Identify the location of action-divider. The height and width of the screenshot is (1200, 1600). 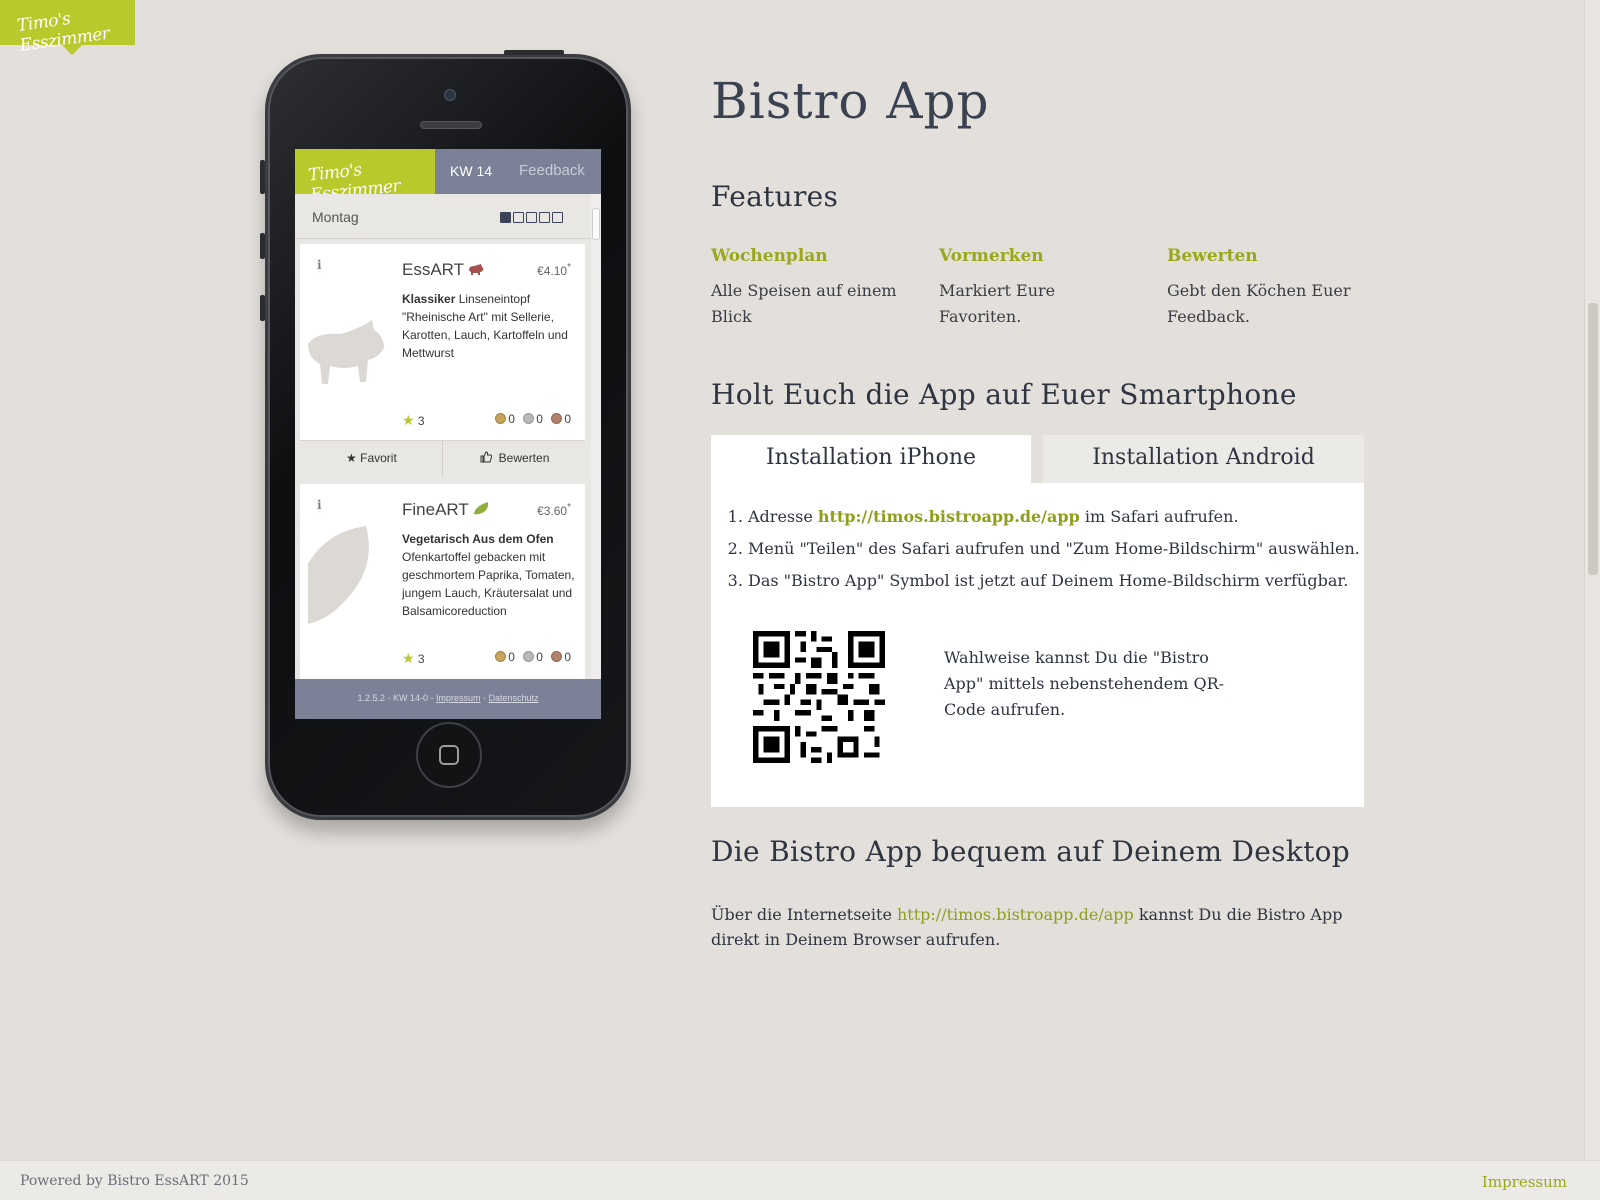
(442, 459).